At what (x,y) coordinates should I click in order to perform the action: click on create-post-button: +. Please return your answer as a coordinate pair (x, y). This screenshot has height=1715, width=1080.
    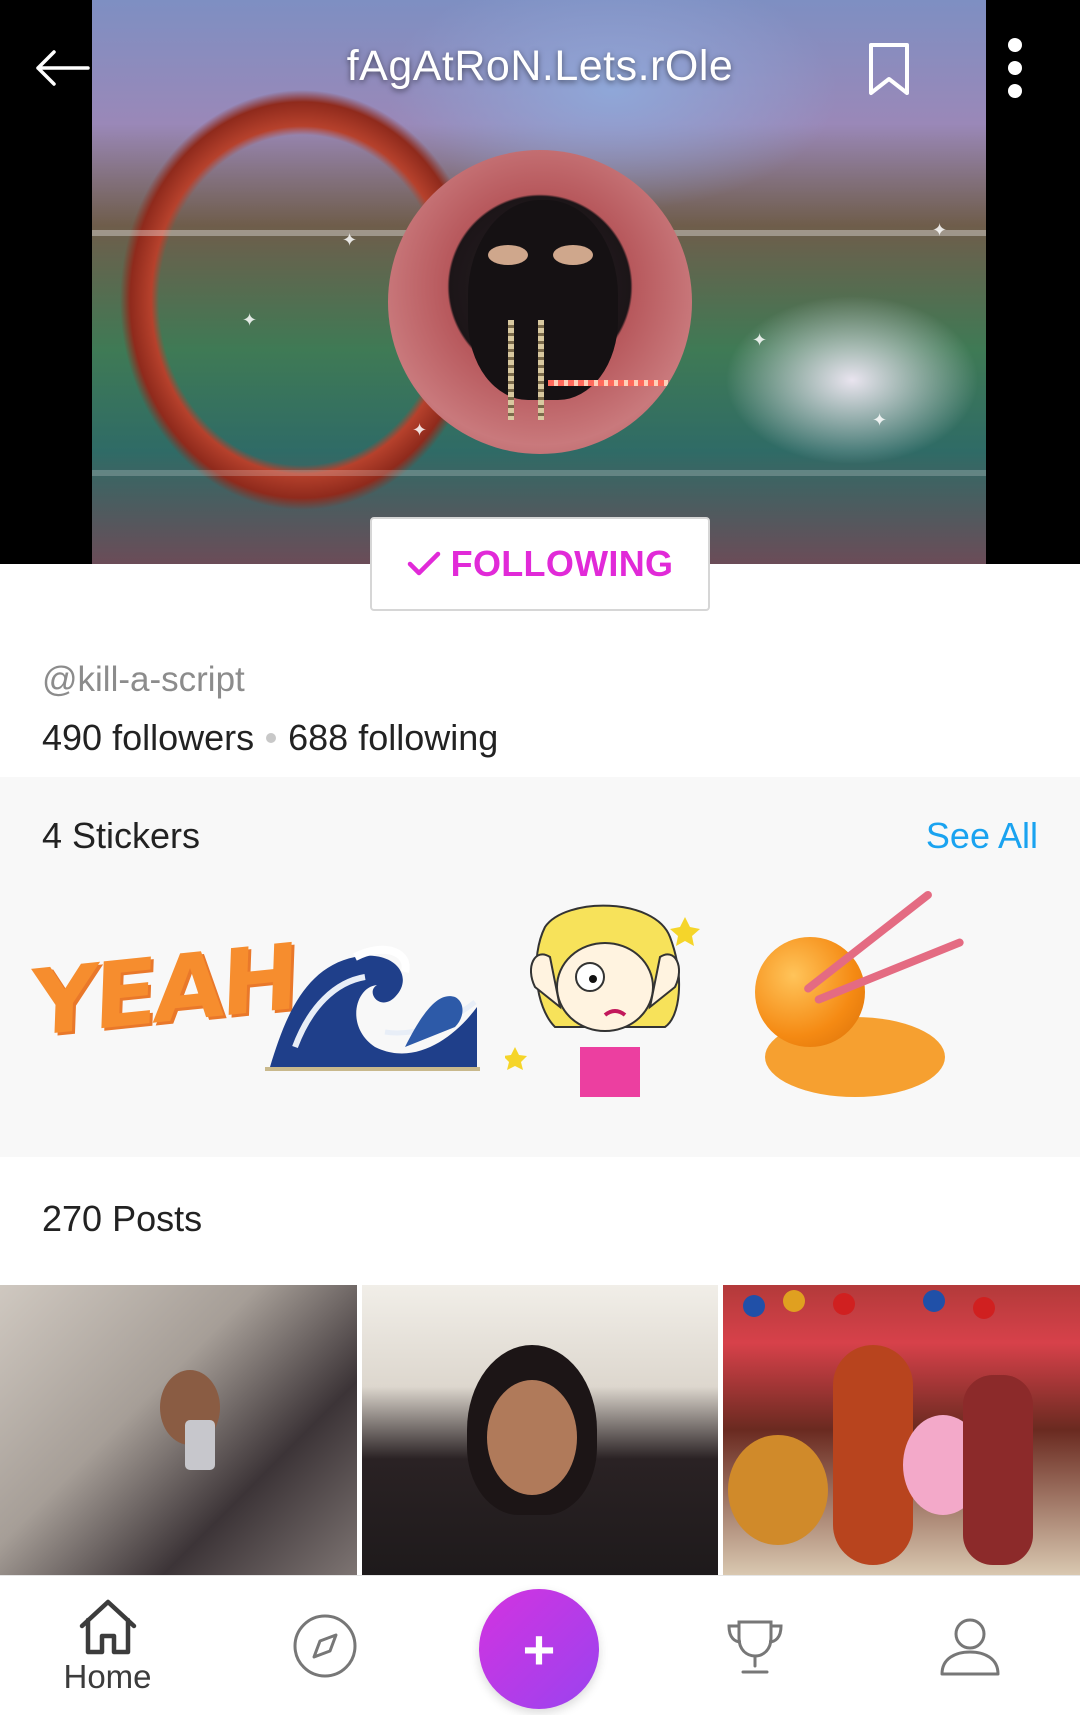
    Looking at the image, I should click on (539, 1649).